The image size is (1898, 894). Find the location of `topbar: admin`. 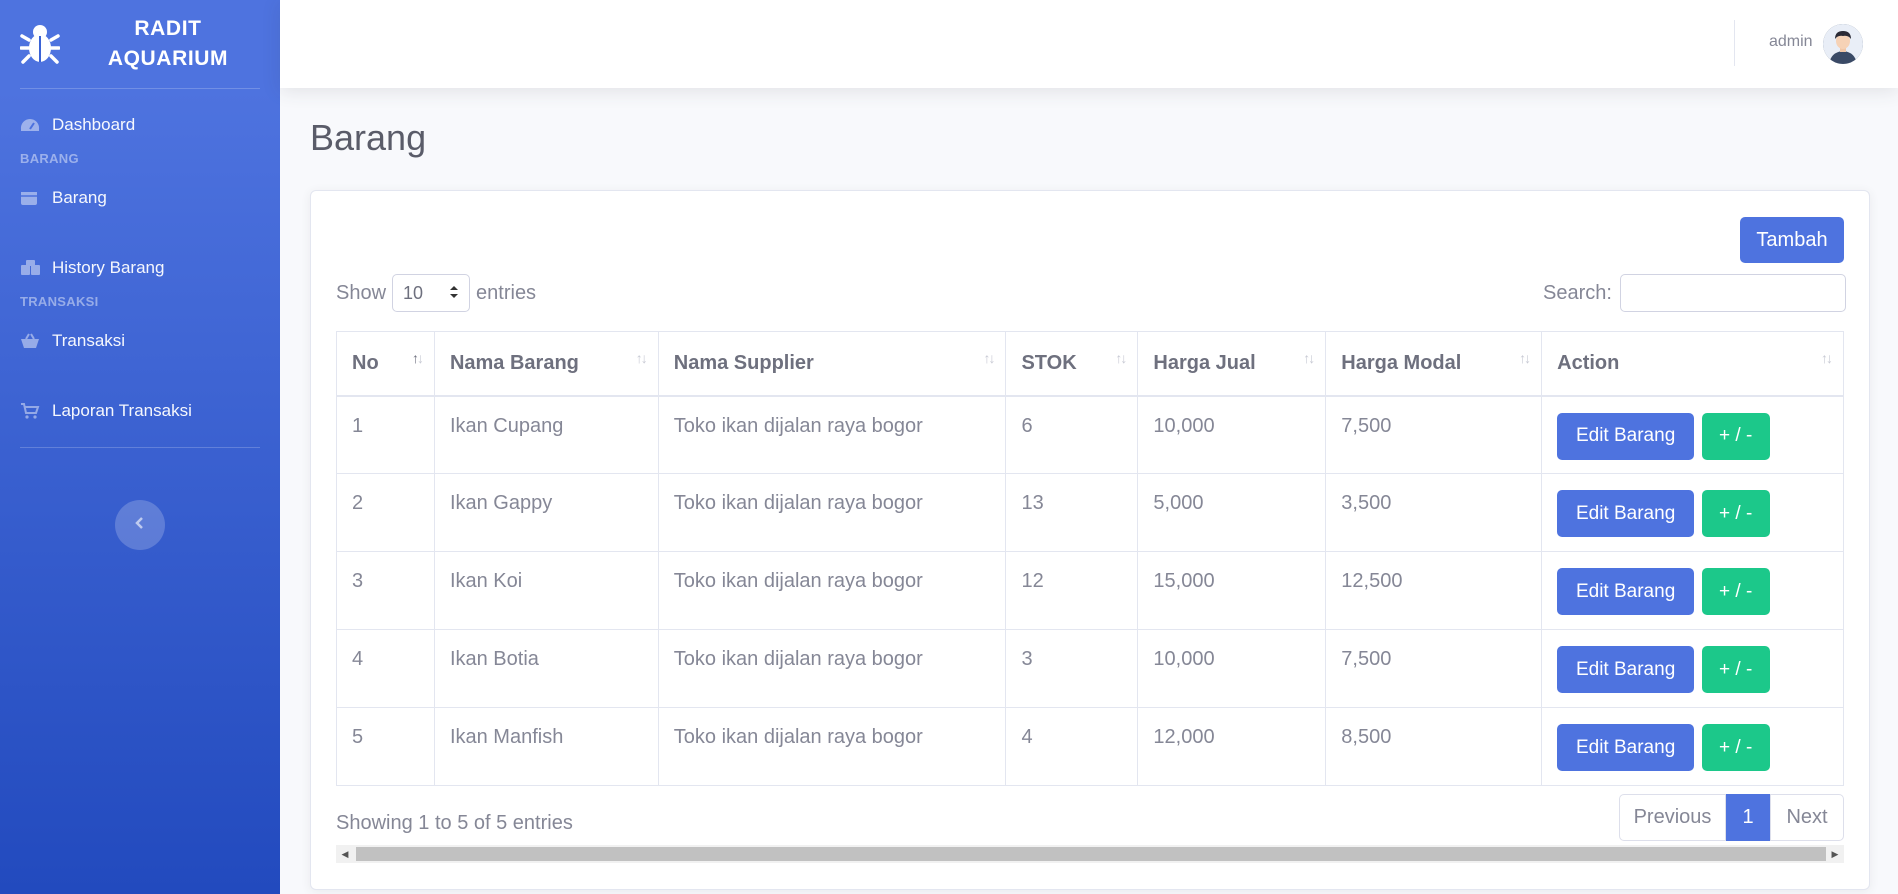

topbar: admin is located at coordinates (1089, 44).